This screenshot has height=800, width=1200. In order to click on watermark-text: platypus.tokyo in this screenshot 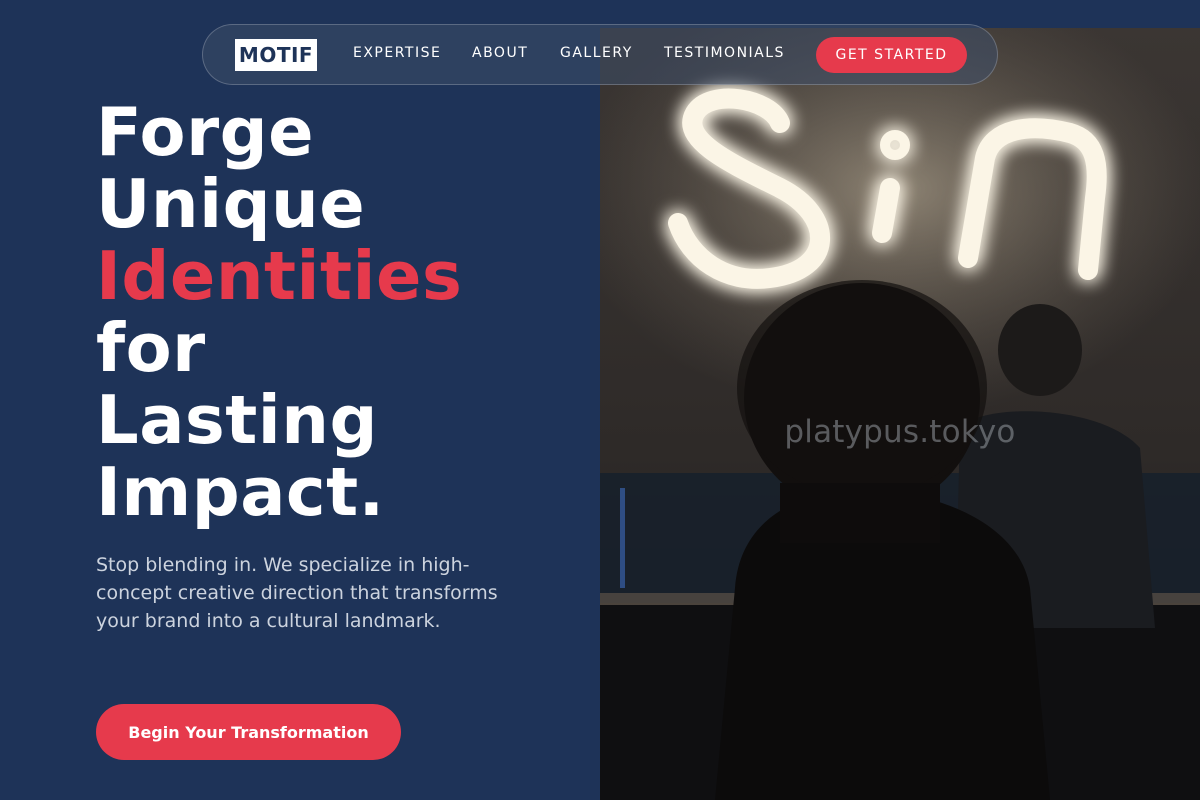, I will do `click(900, 432)`.